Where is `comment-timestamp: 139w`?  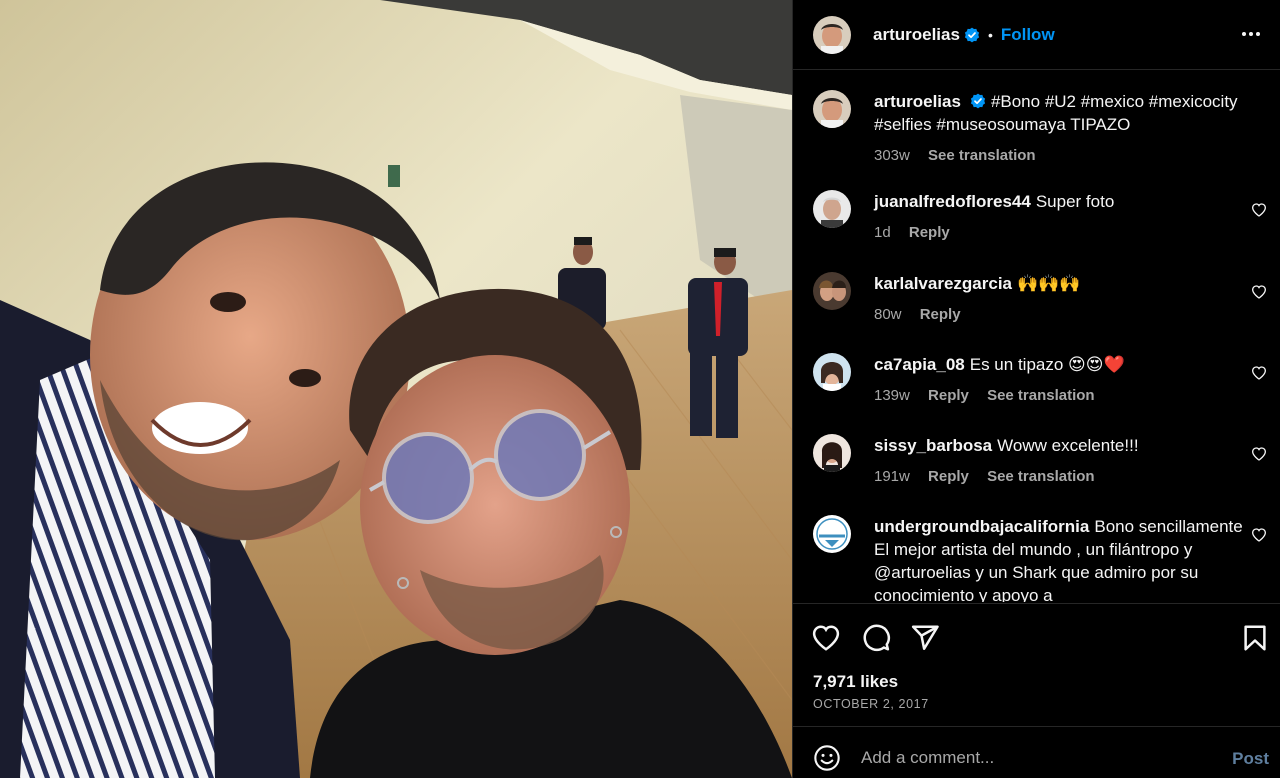
comment-timestamp: 139w is located at coordinates (892, 395).